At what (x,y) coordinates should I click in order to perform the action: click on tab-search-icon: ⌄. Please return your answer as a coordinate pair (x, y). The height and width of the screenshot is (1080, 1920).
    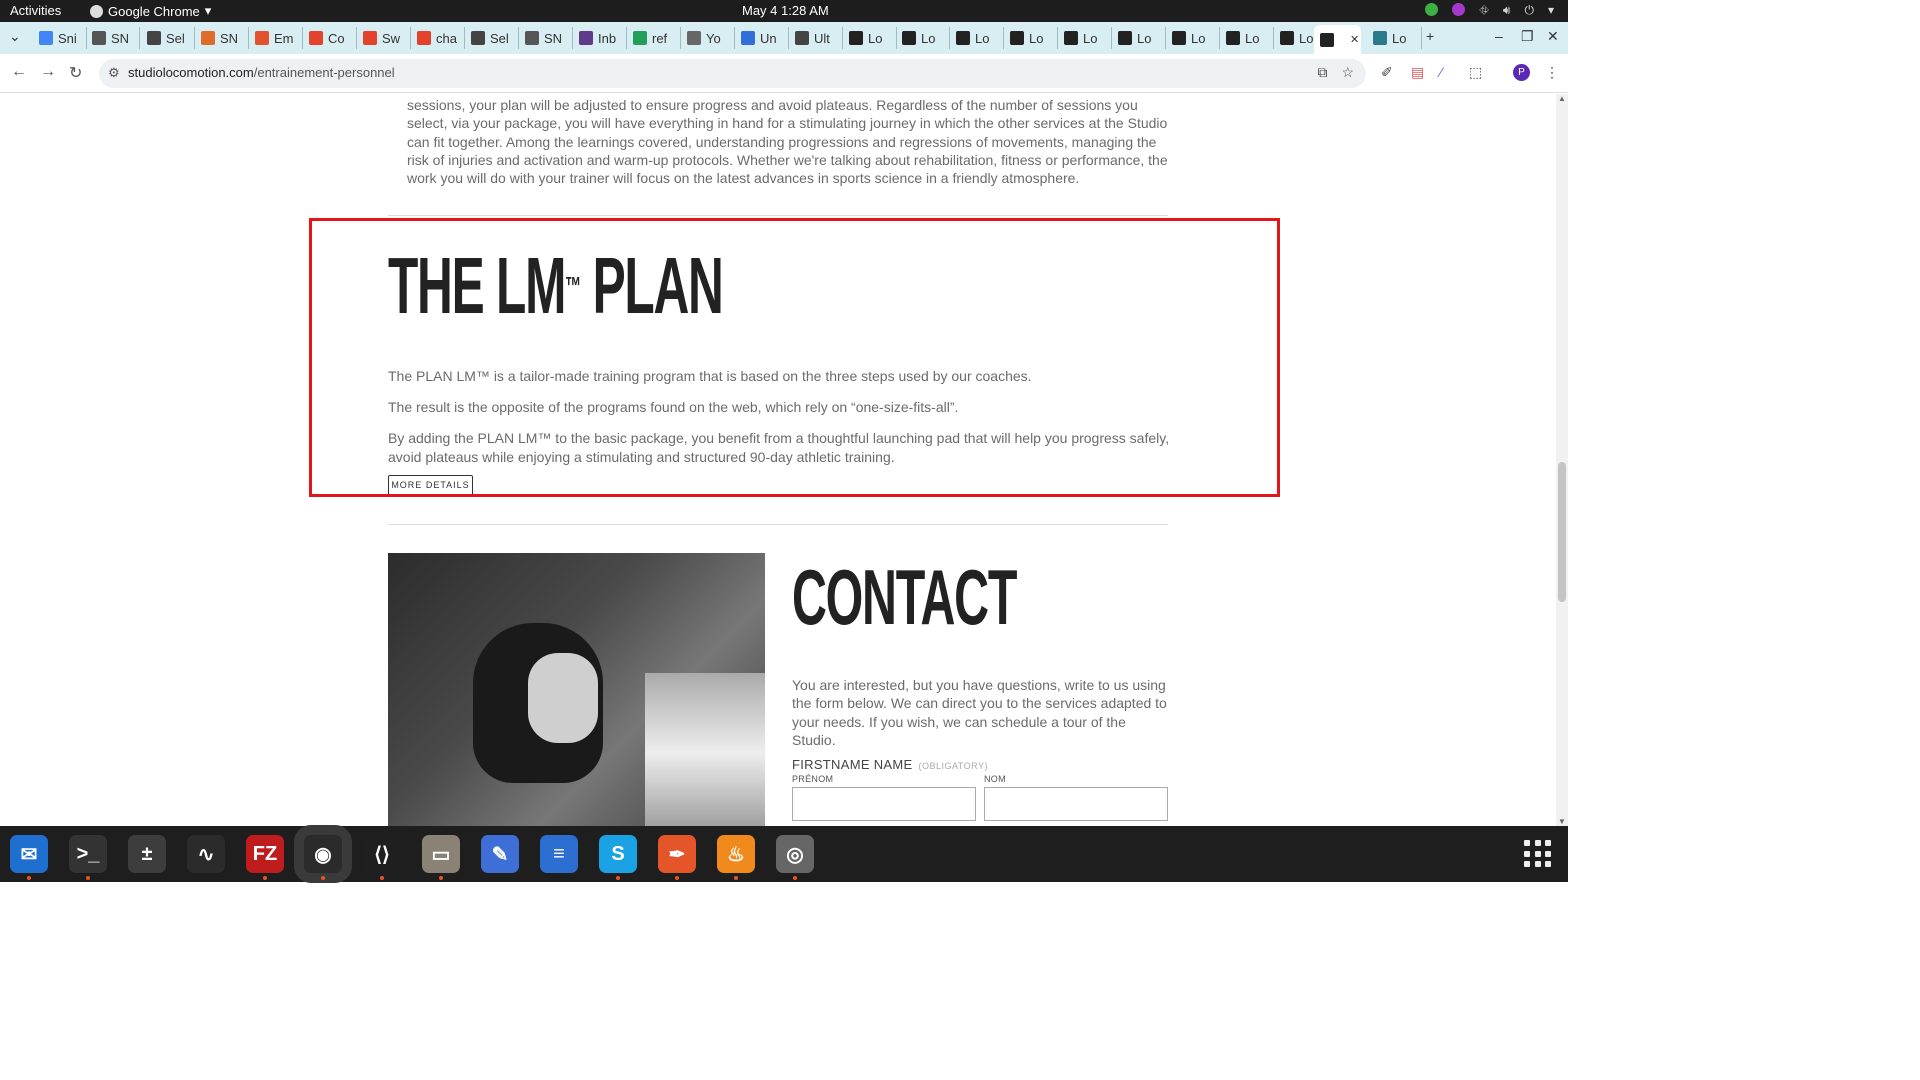
    Looking at the image, I should click on (15, 36).